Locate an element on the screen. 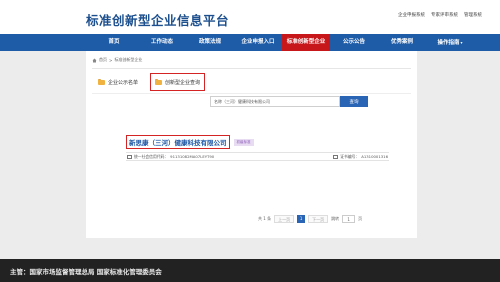 This screenshot has width=500, height=282. tab-public-list-label: 企业公示名单 is located at coordinates (123, 82).